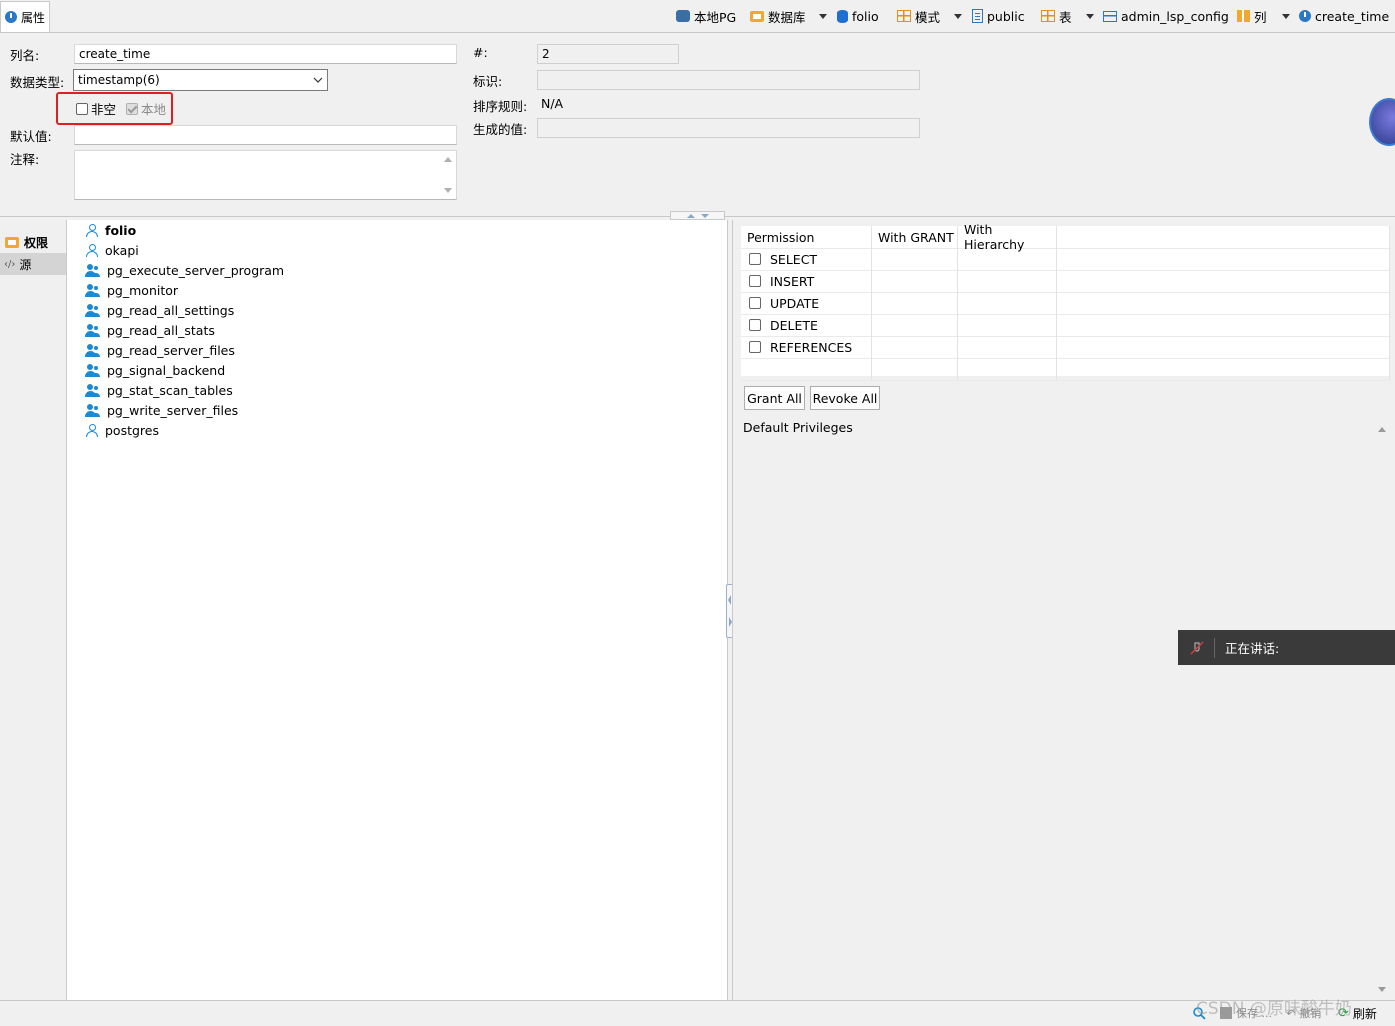 This screenshot has width=1395, height=1026. What do you see at coordinates (1274, 1009) in the screenshot?
I see `watermark: CSDN @原味酸牛奶` at bounding box center [1274, 1009].